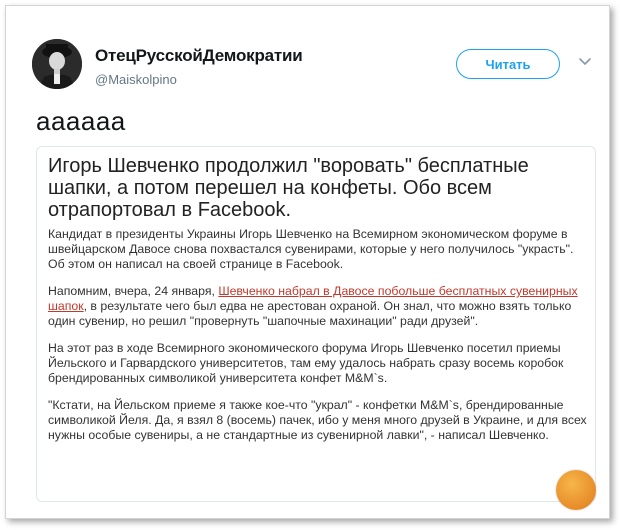 The width and height of the screenshot is (620, 530). Describe the element at coordinates (199, 56) in the screenshot. I see `author-name: ОтецРусскойДемократии` at that location.